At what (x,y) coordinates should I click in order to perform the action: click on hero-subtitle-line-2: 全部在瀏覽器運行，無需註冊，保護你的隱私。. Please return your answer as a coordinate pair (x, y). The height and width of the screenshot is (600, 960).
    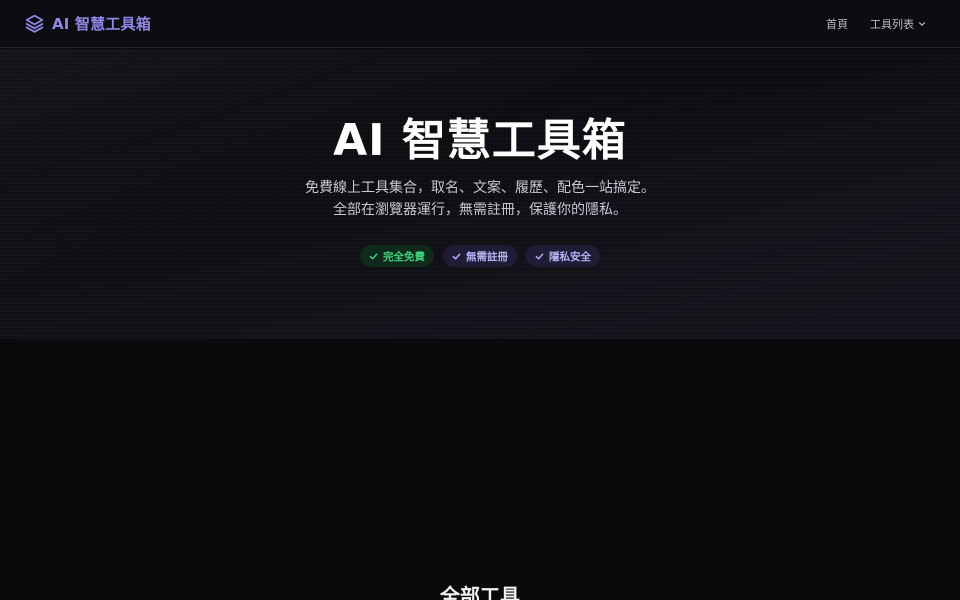
    Looking at the image, I should click on (480, 210).